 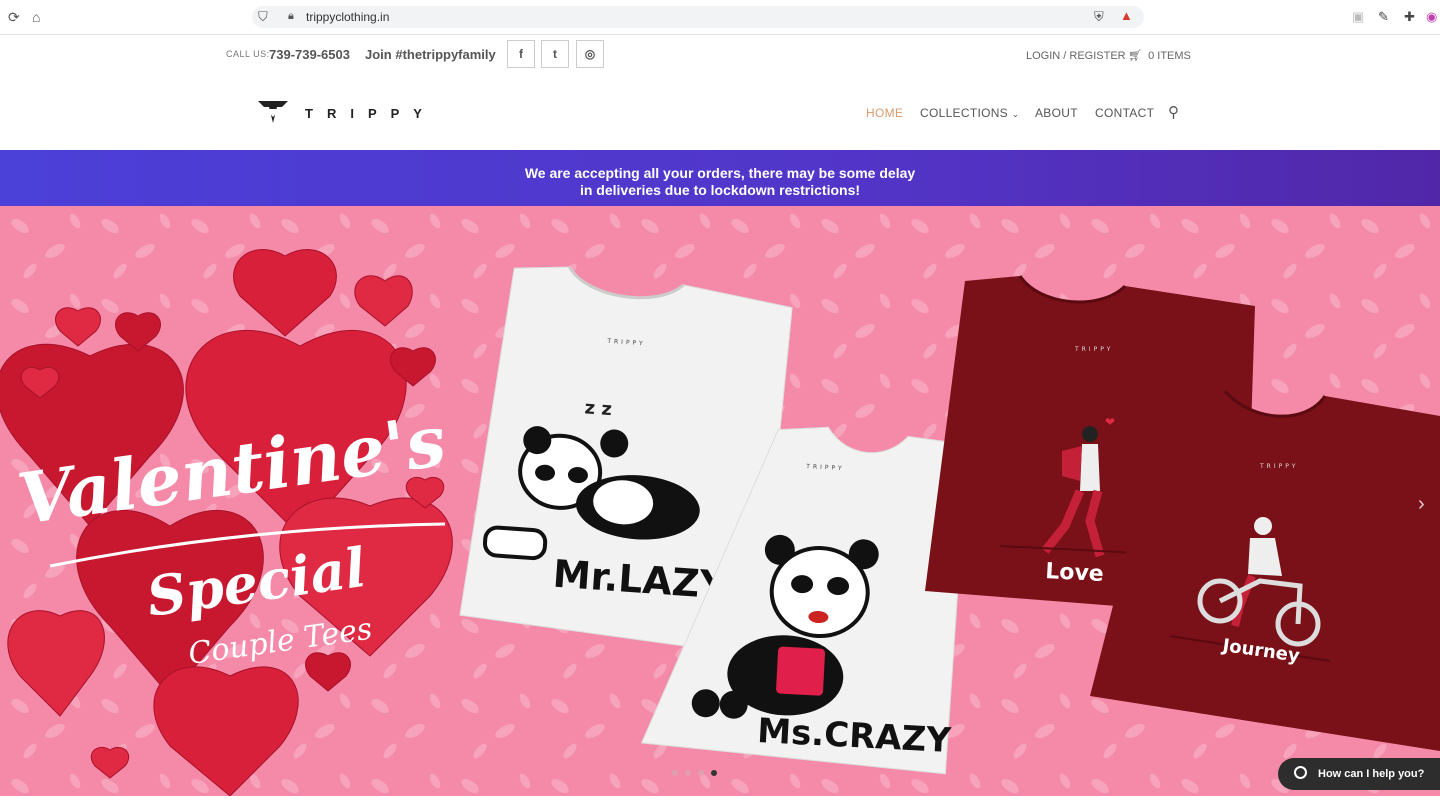 I want to click on nav-collections: COLLECTIONS ⌄, so click(x=969, y=113).